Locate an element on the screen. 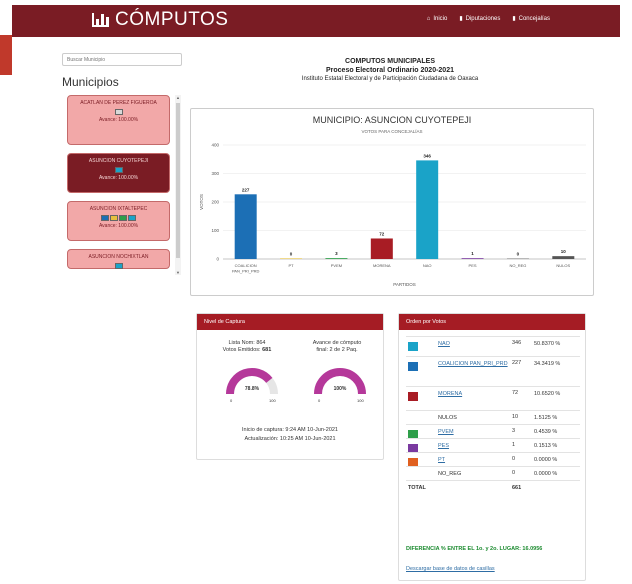  table-row: MORENA 72 10.6520 % is located at coordinates (493, 398).